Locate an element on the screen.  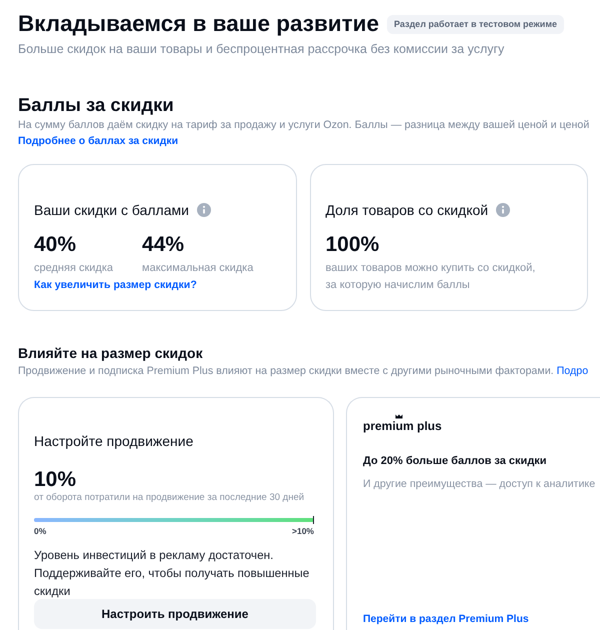
card-title: Ваши скидки с баллами is located at coordinates (111, 210).